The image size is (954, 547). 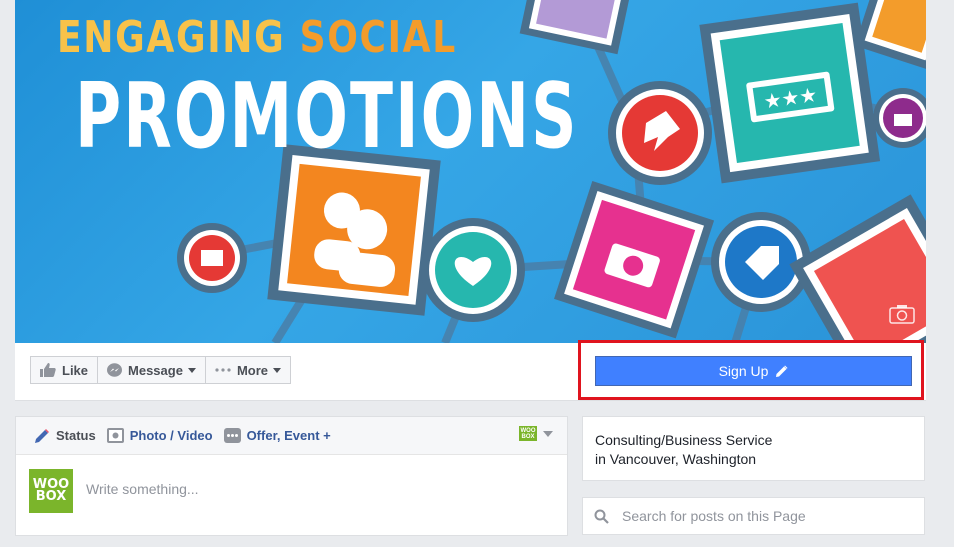 What do you see at coordinates (528, 433) in the screenshot?
I see `woobox-logo-icon: WOO BOX` at bounding box center [528, 433].